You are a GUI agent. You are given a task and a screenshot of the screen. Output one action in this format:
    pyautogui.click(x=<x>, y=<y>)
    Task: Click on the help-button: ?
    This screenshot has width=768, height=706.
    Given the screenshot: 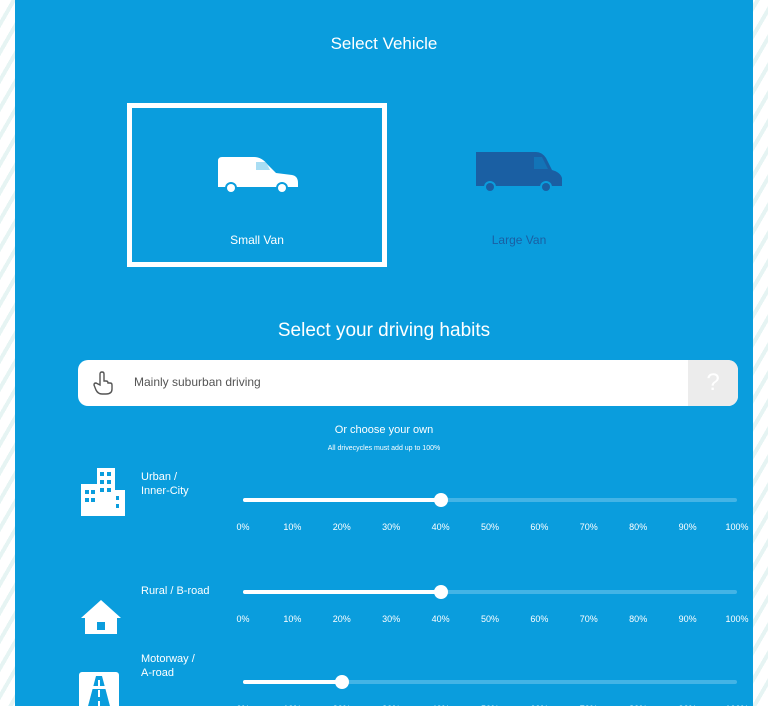 What is the action you would take?
    pyautogui.click(x=713, y=383)
    